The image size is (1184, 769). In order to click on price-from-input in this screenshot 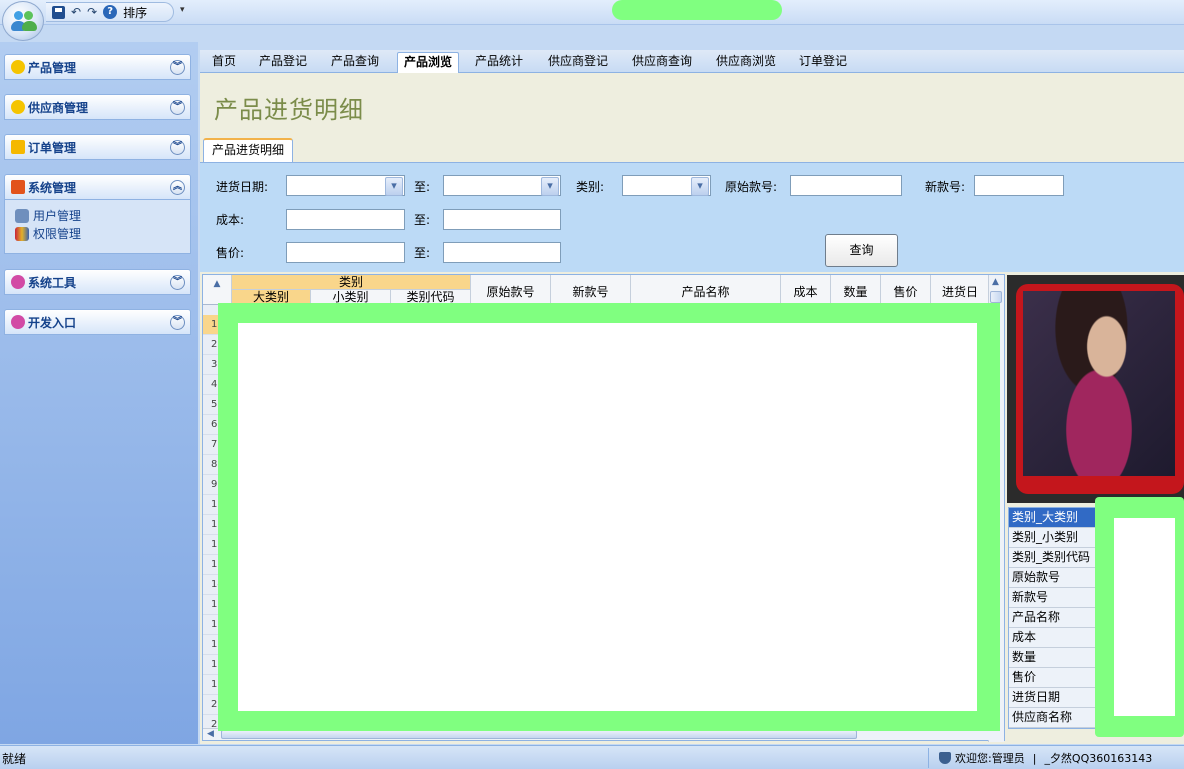, I will do `click(345, 252)`.